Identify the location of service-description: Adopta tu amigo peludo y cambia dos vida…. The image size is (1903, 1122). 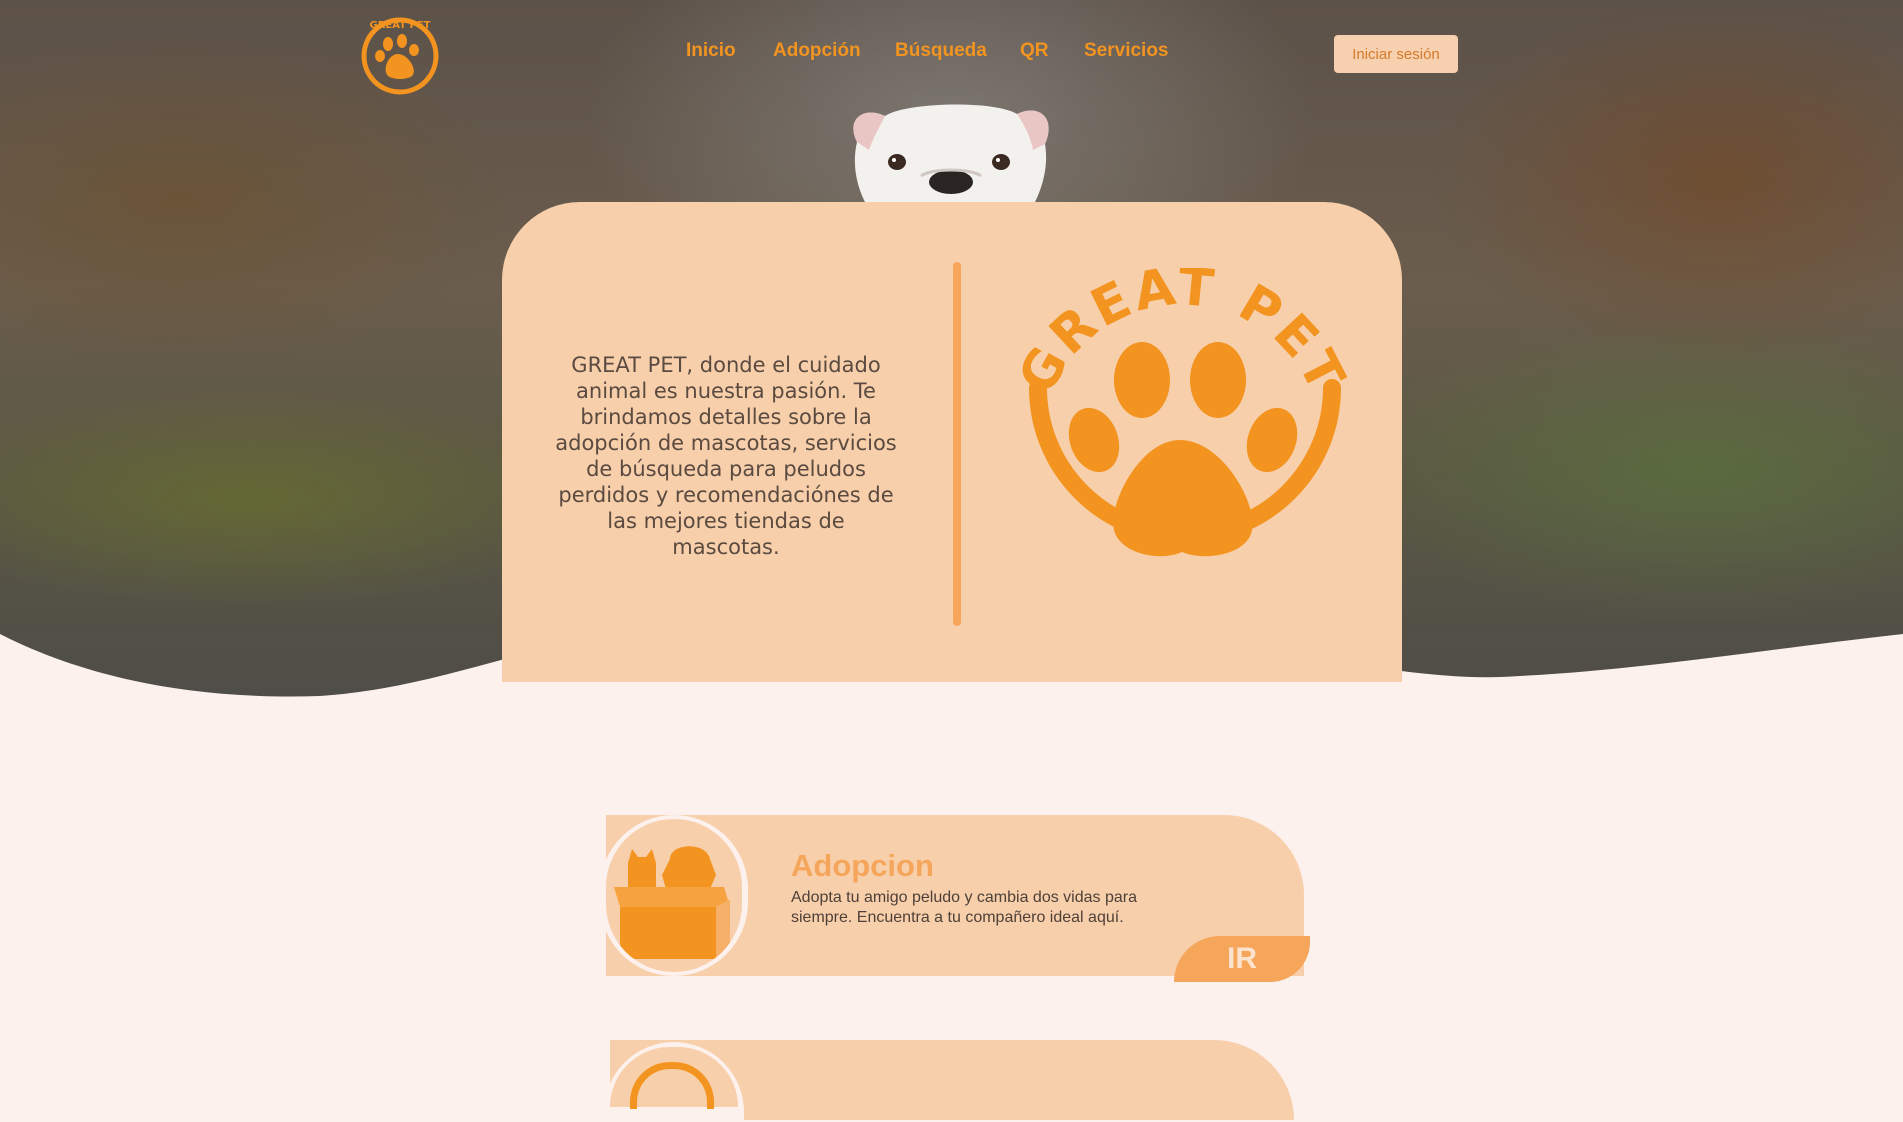
(964, 907).